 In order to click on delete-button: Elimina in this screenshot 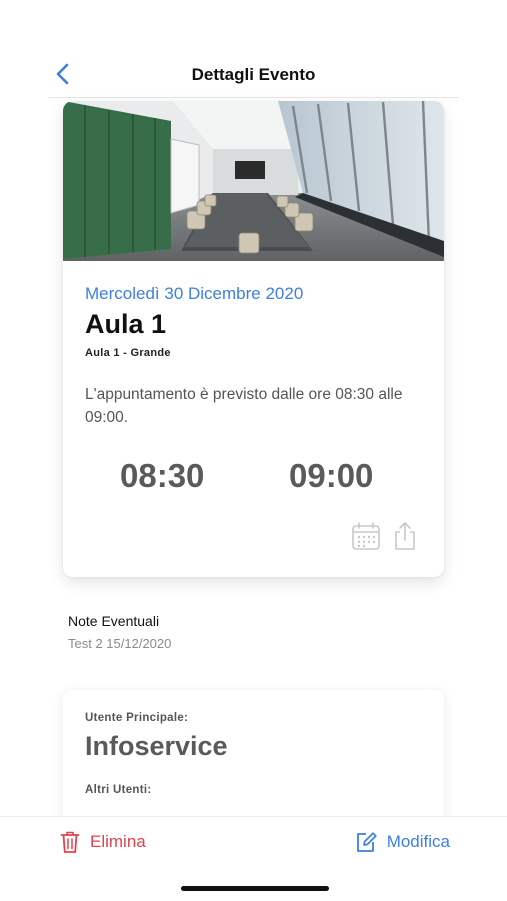, I will do `click(103, 842)`.